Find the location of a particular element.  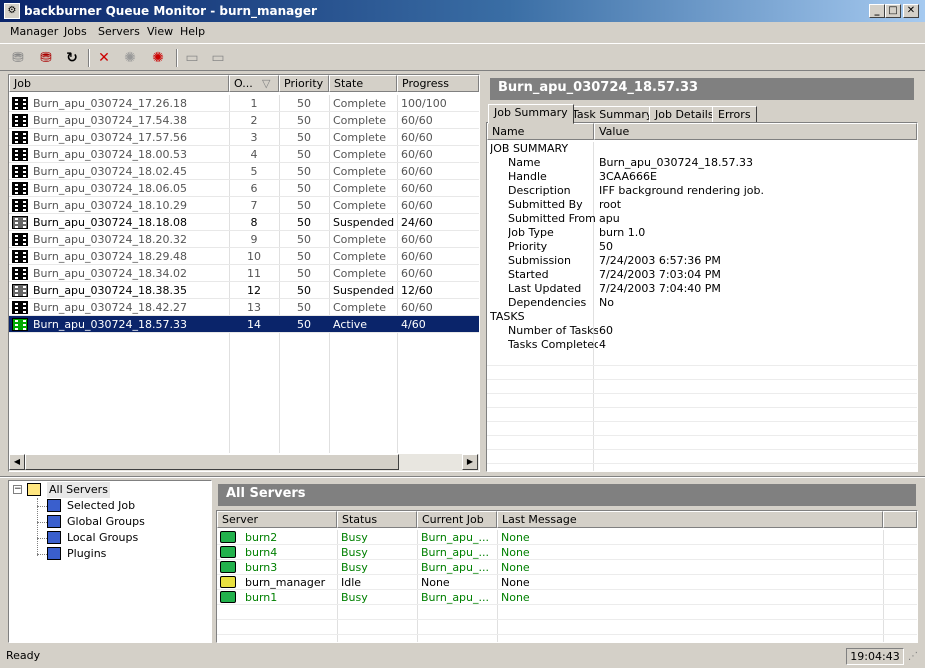

minimize-button: _ is located at coordinates (877, 11).